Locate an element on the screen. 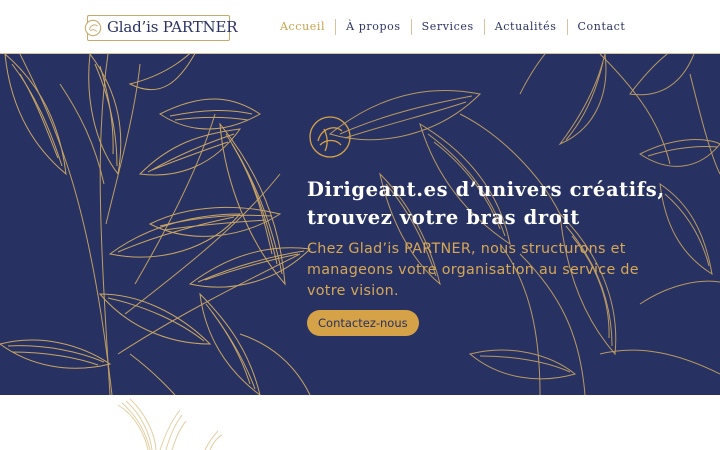 This screenshot has width=720, height=450. hero-description-line: votre vision. is located at coordinates (353, 291).